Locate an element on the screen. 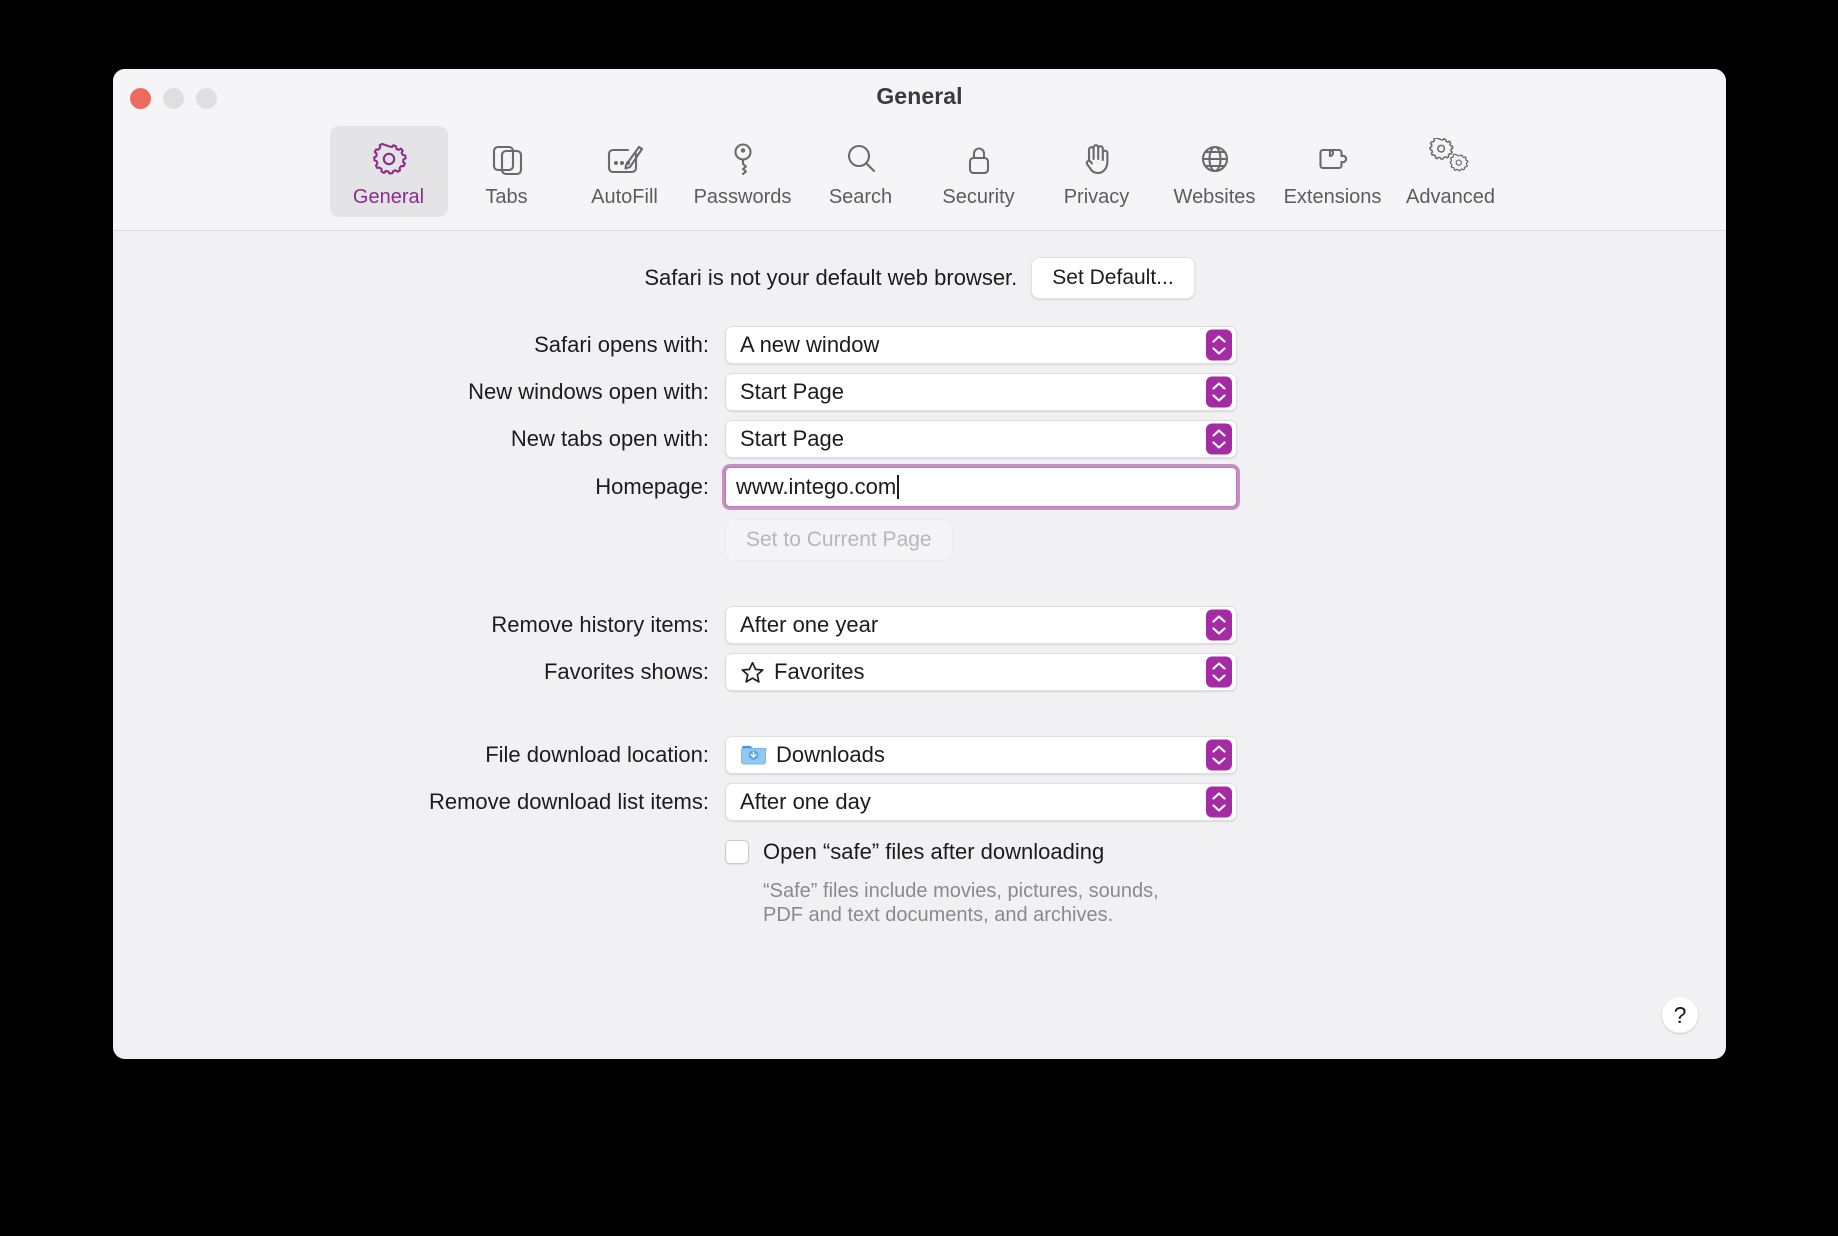 The image size is (1838, 1236). remove-download-list-items-label: Remove download list items: is located at coordinates (568, 801).